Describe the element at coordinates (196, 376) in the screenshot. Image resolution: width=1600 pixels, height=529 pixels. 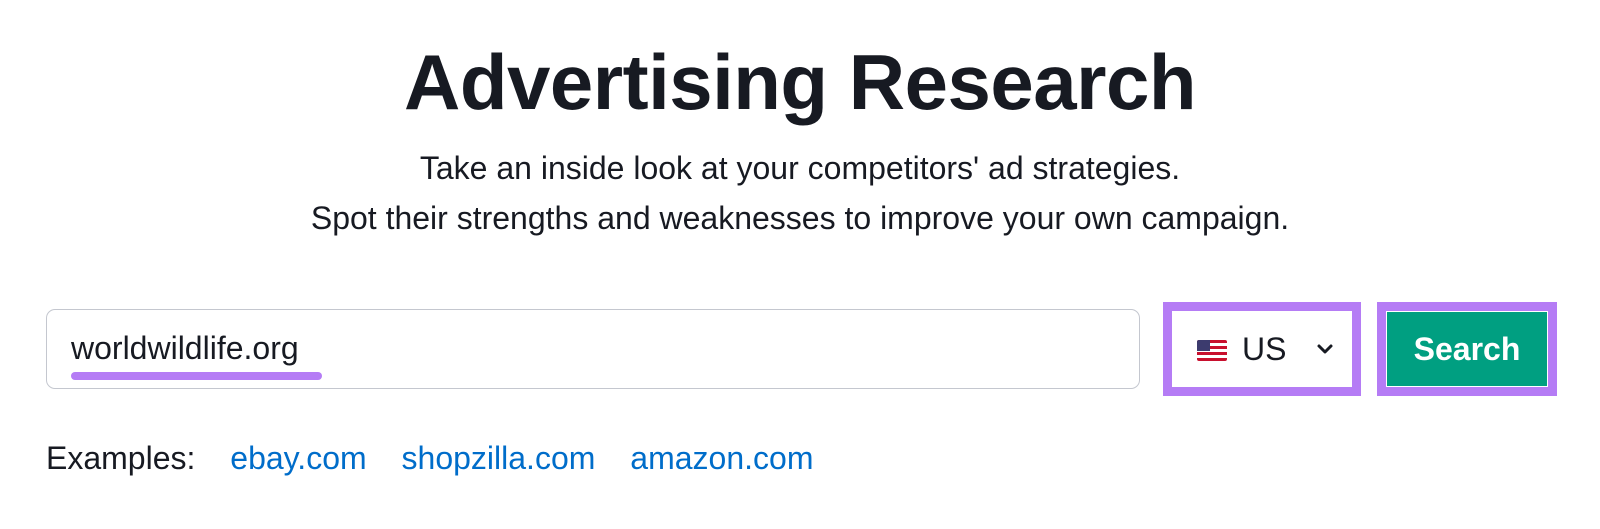
I see `input-value-highlight-underline` at that location.